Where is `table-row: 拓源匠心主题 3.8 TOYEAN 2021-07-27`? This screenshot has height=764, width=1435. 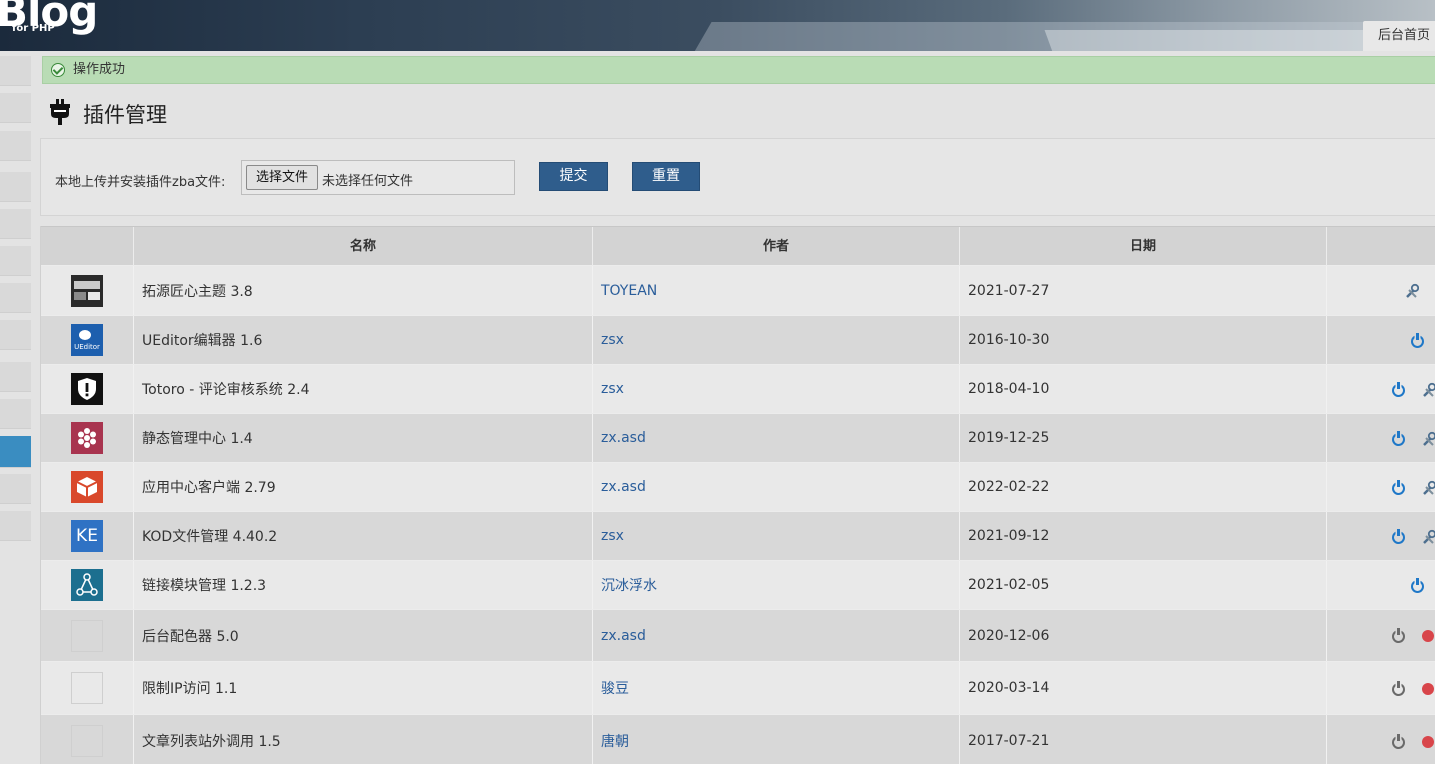
table-row: 拓源匠心主题 3.8 TOYEAN 2021-07-27 is located at coordinates (738, 290).